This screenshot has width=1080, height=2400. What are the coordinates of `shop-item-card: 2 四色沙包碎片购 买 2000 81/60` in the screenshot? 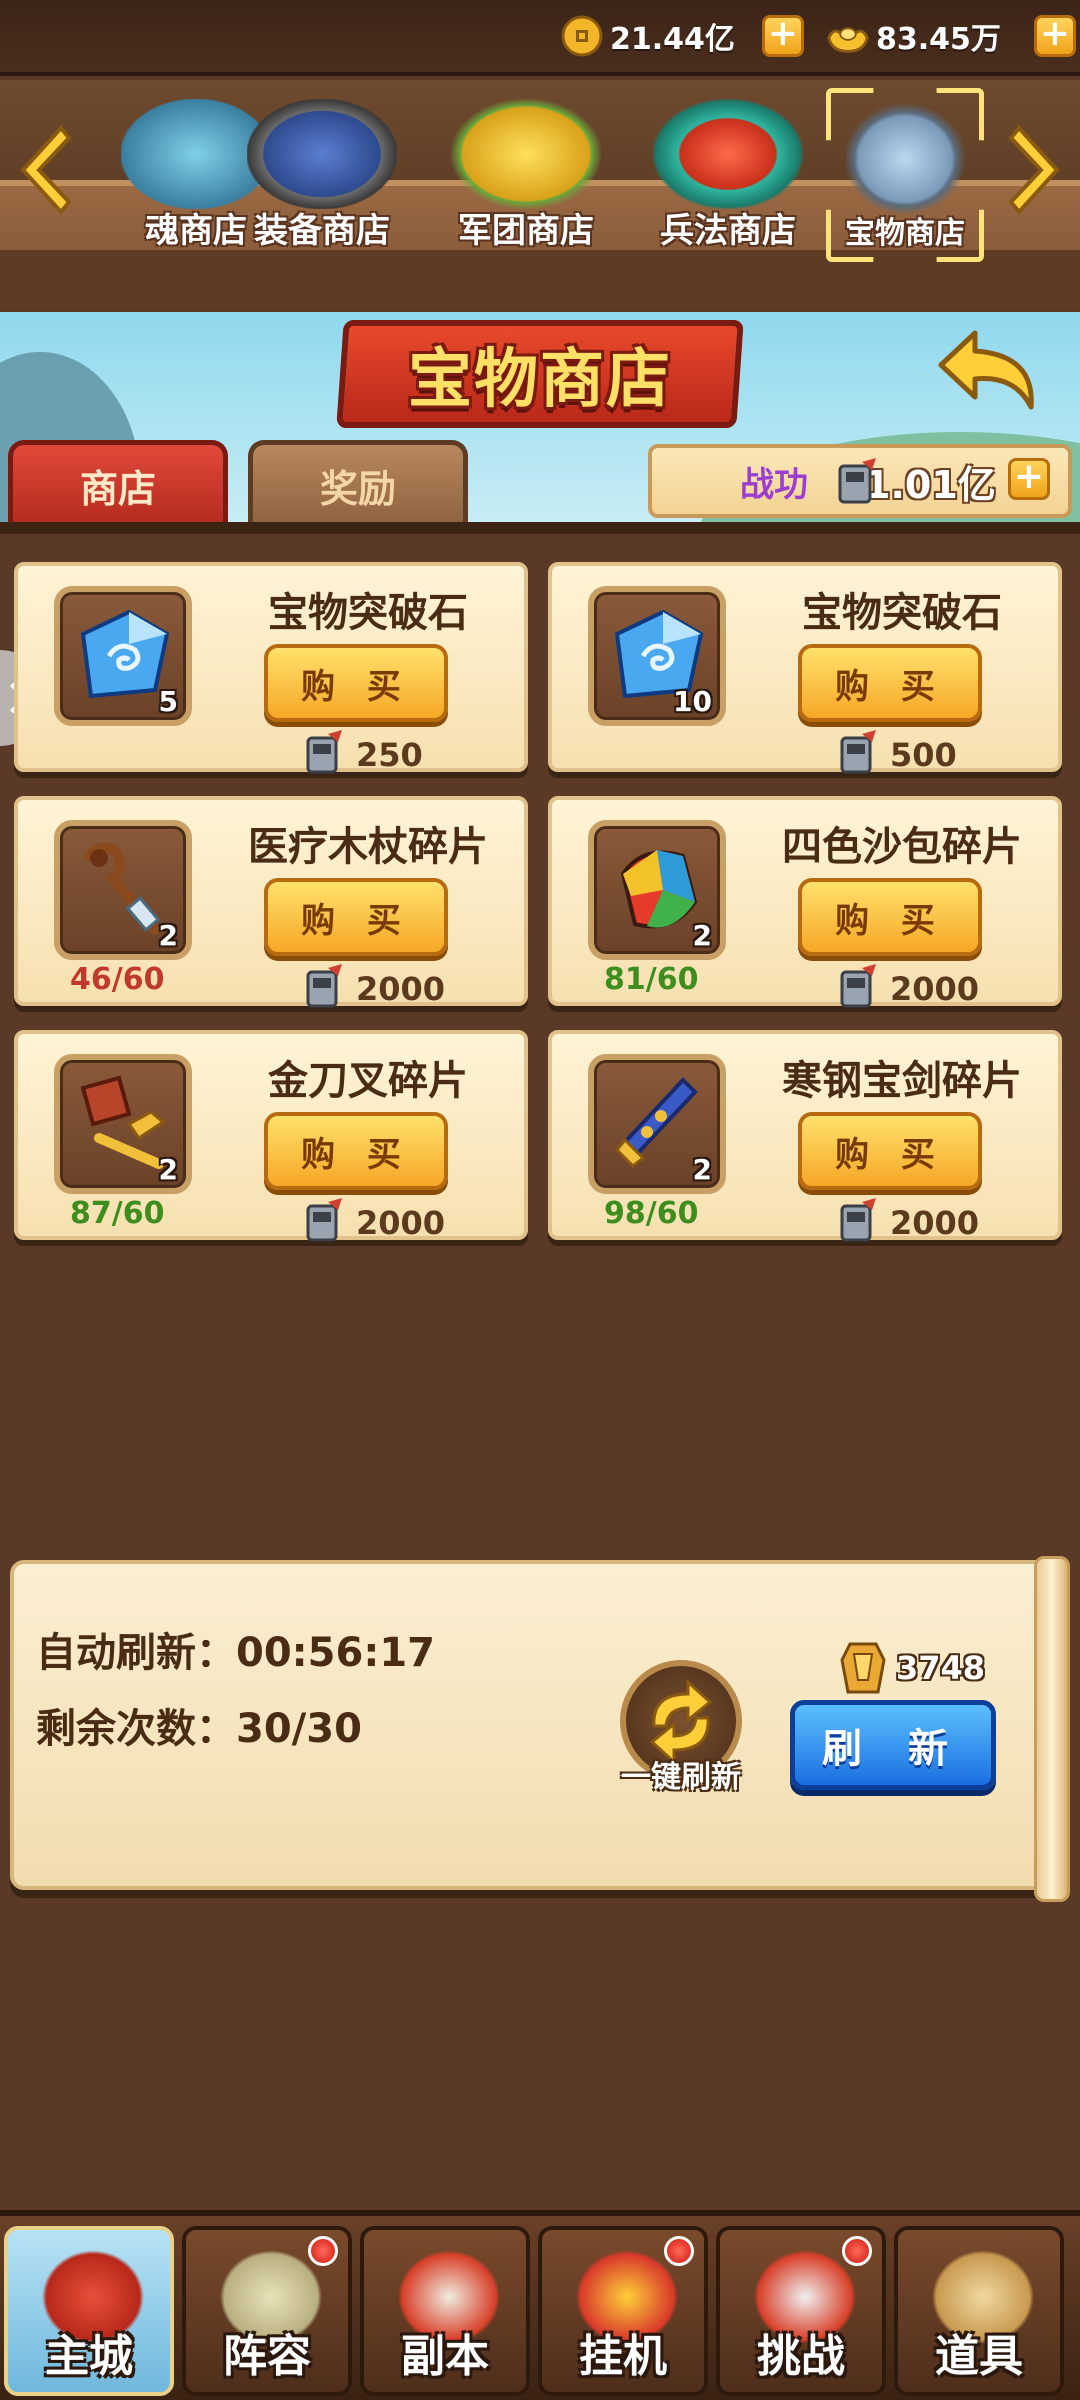 It's located at (805, 902).